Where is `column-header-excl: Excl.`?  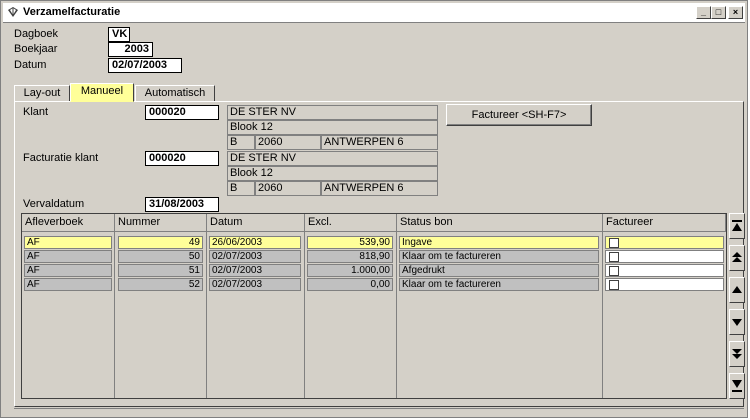
column-header-excl: Excl. is located at coordinates (351, 223).